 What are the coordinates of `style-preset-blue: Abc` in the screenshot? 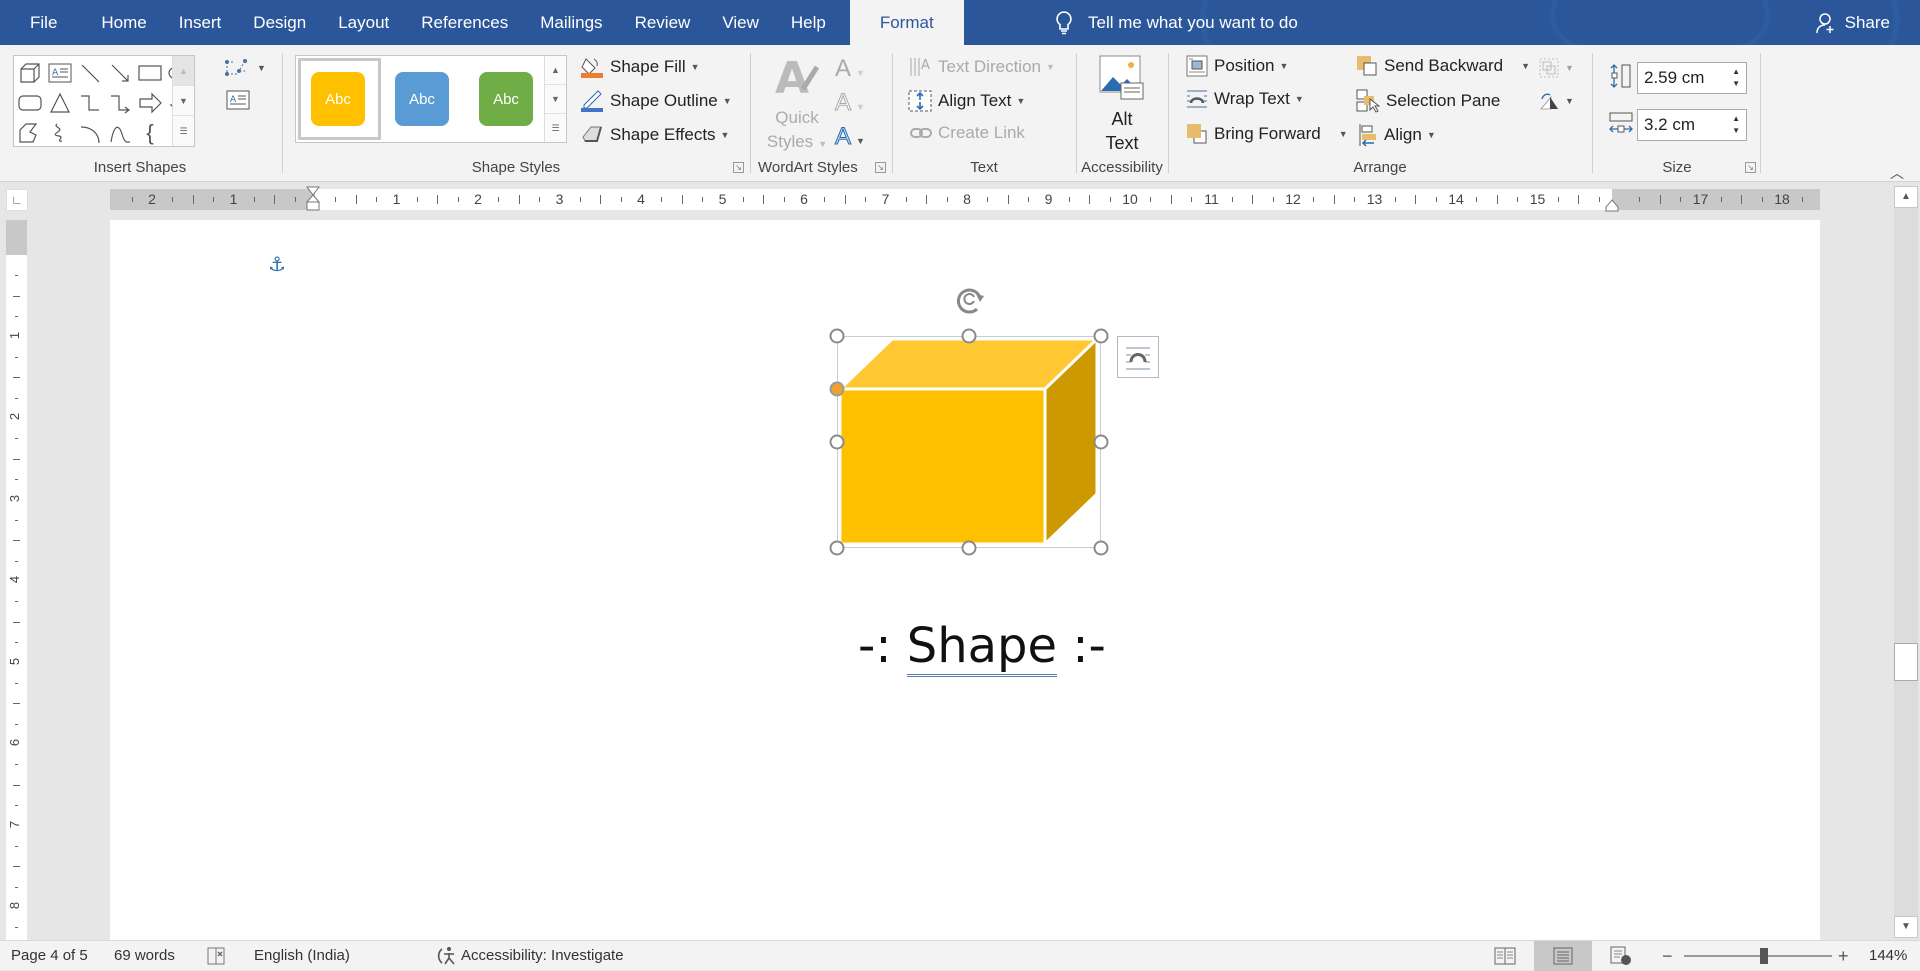 It's located at (422, 99).